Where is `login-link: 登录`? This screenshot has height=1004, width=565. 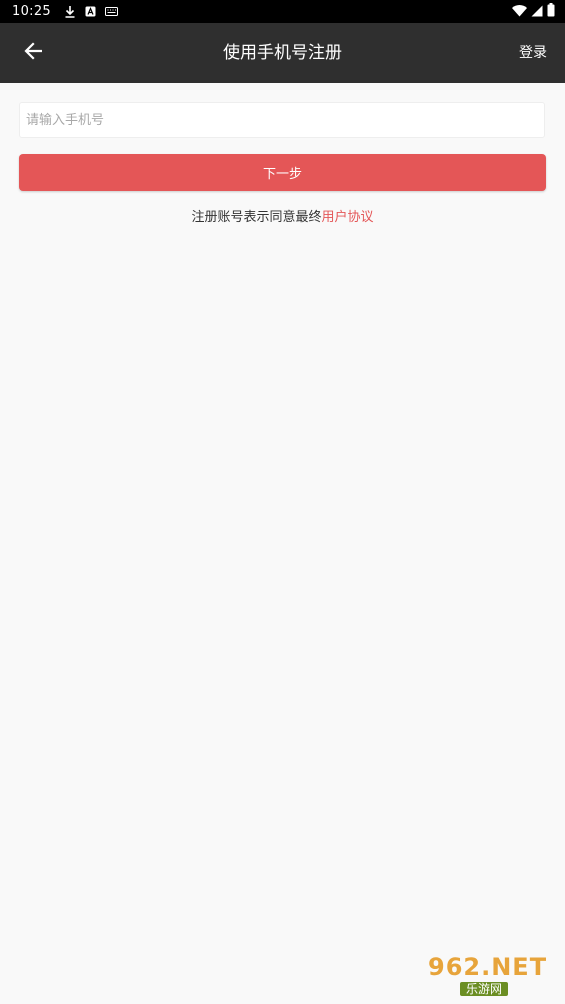 login-link: 登录 is located at coordinates (533, 53).